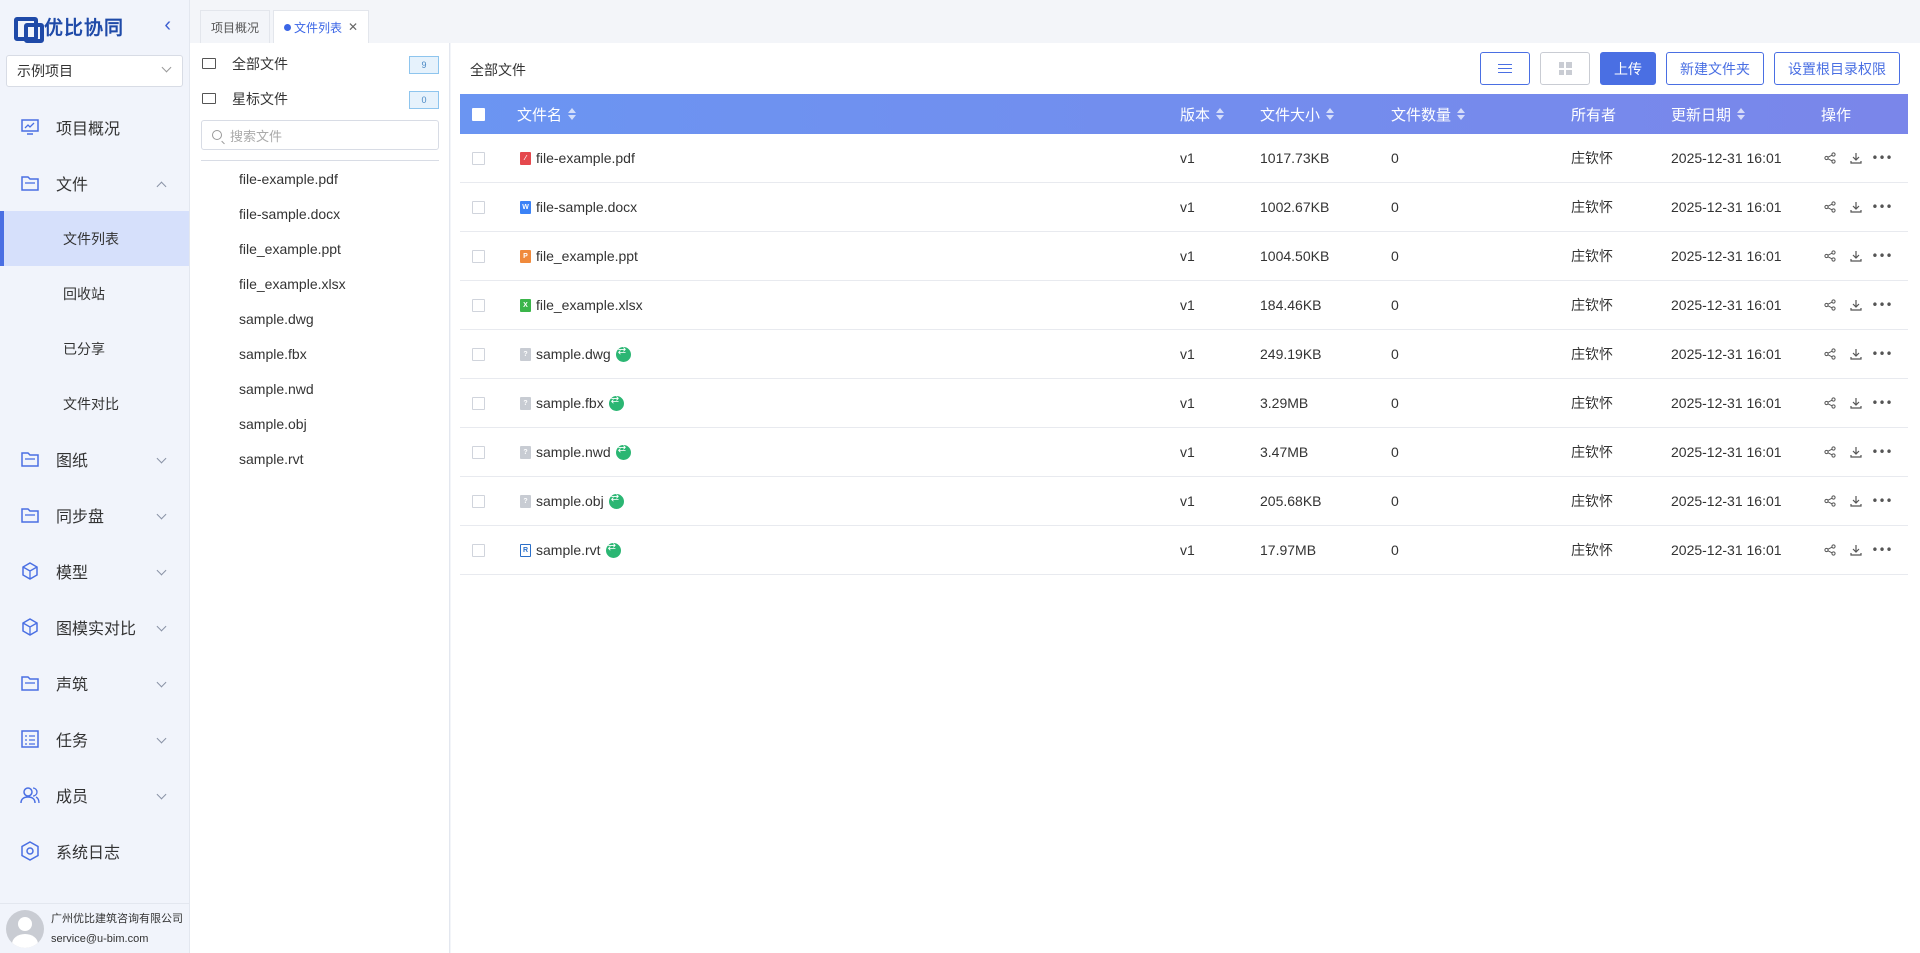  I want to click on file-name: file-sample.docx, so click(586, 207).